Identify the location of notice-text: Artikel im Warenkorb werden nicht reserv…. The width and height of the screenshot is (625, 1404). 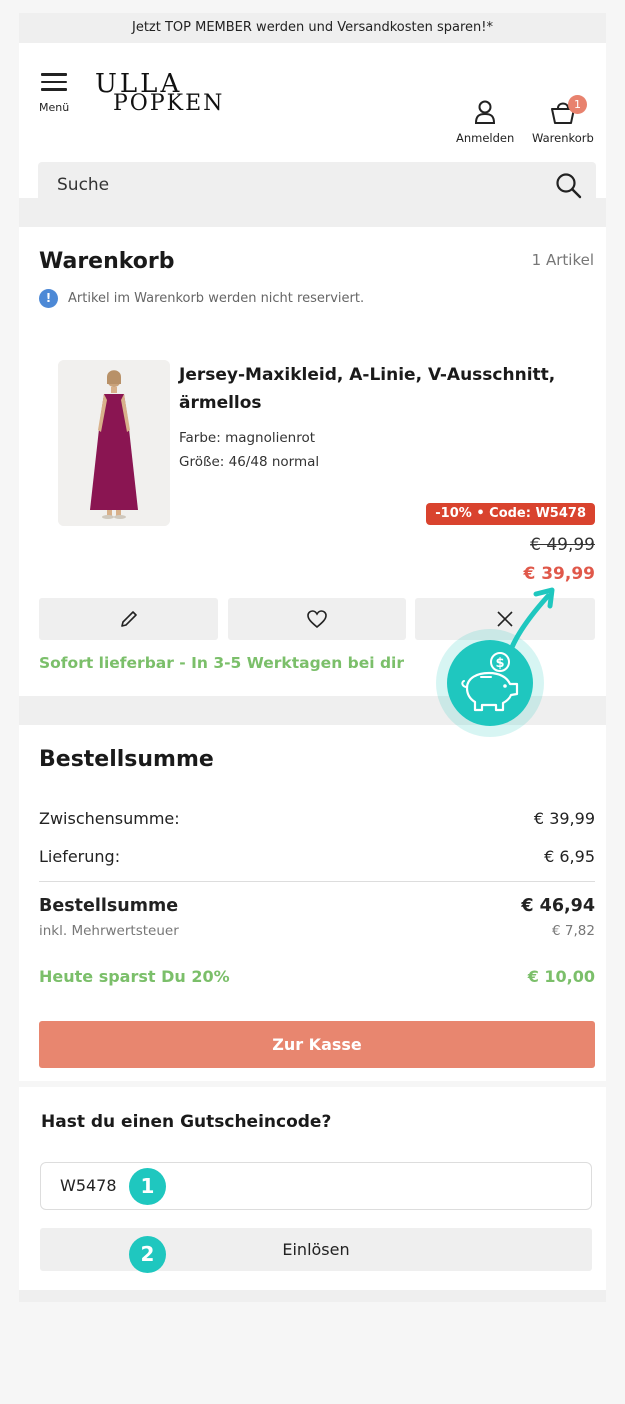
(216, 298).